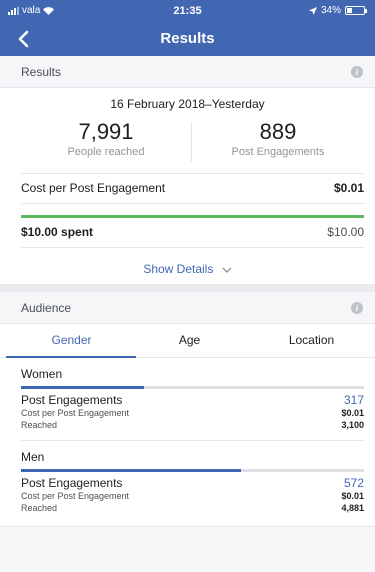  Describe the element at coordinates (356, 10) in the screenshot. I see `battery-icon` at that location.